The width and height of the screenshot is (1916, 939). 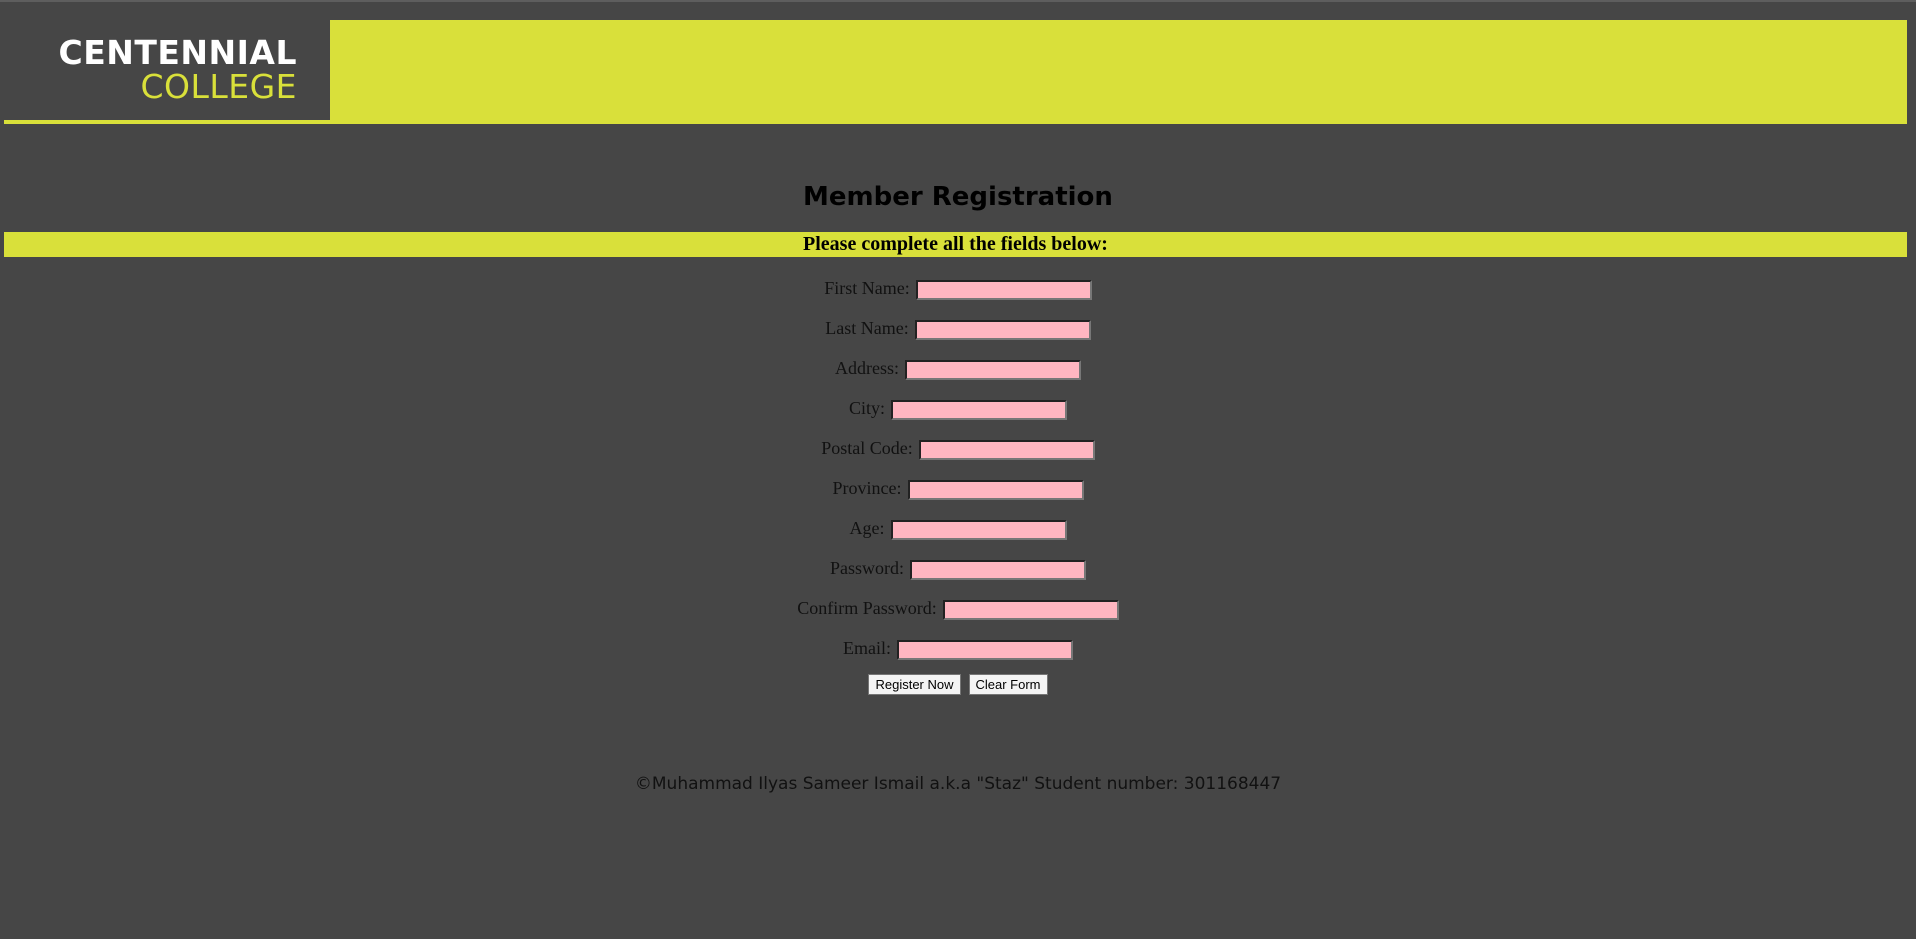 I want to click on password-input, so click(x=998, y=570).